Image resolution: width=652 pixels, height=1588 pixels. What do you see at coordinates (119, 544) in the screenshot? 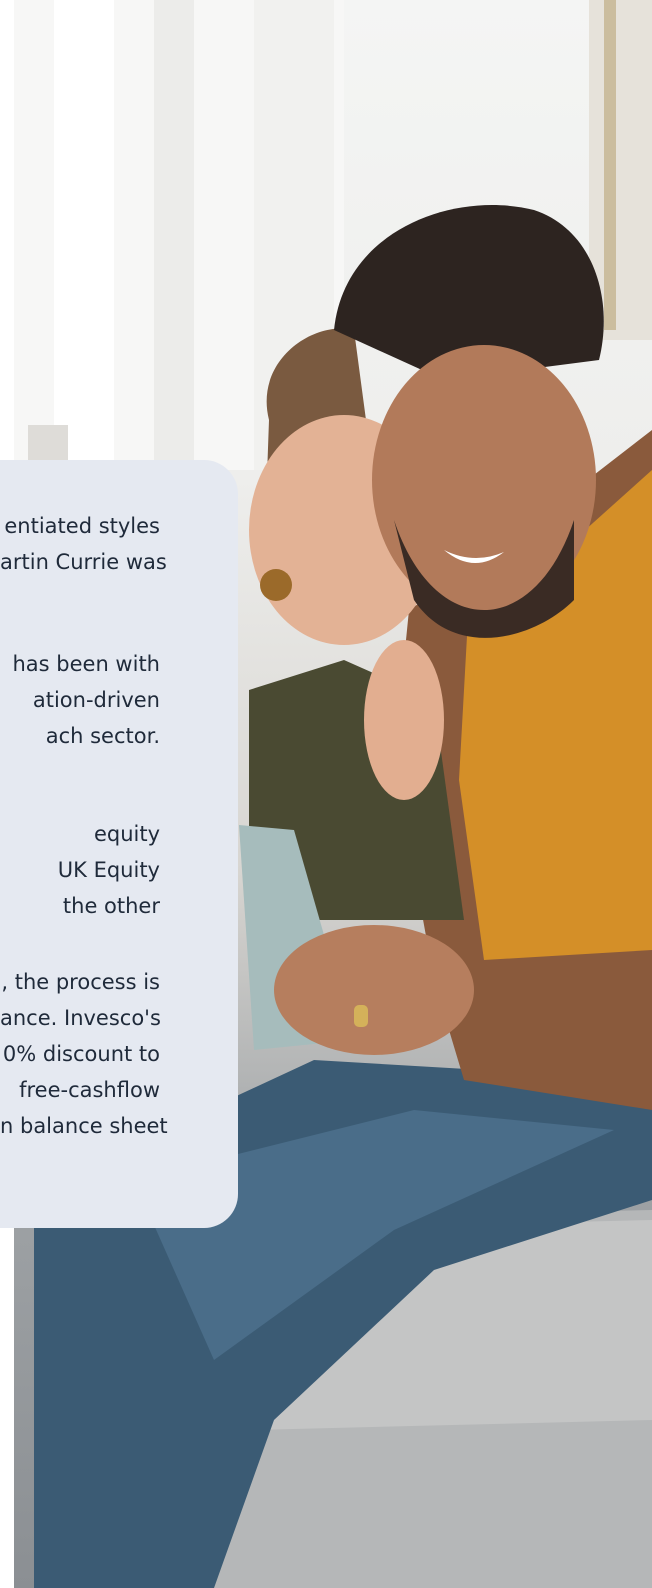
I see `paragraph-1: entiated styles artin Currie was` at bounding box center [119, 544].